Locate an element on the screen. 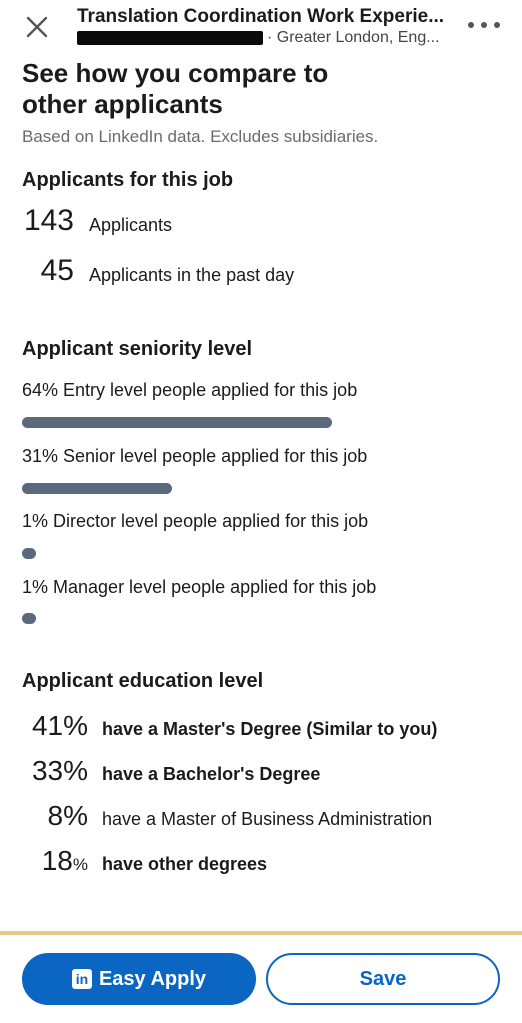  applicant-count-row: 143 Applicants is located at coordinates (252, 223).